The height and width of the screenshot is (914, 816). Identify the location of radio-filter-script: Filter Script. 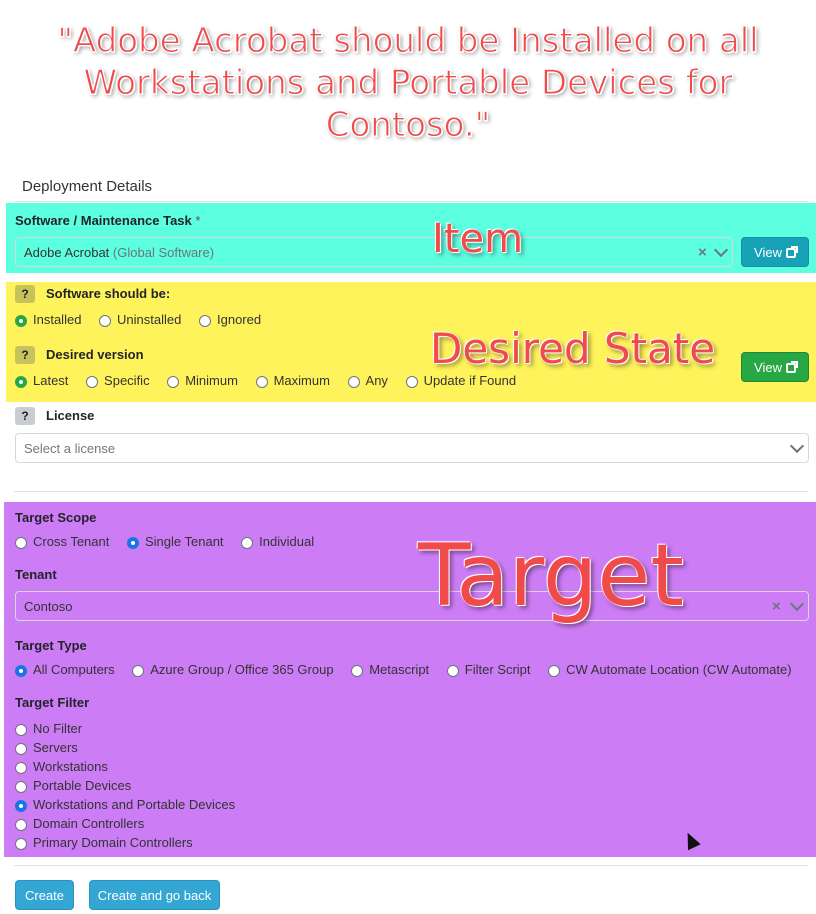
(495, 669).